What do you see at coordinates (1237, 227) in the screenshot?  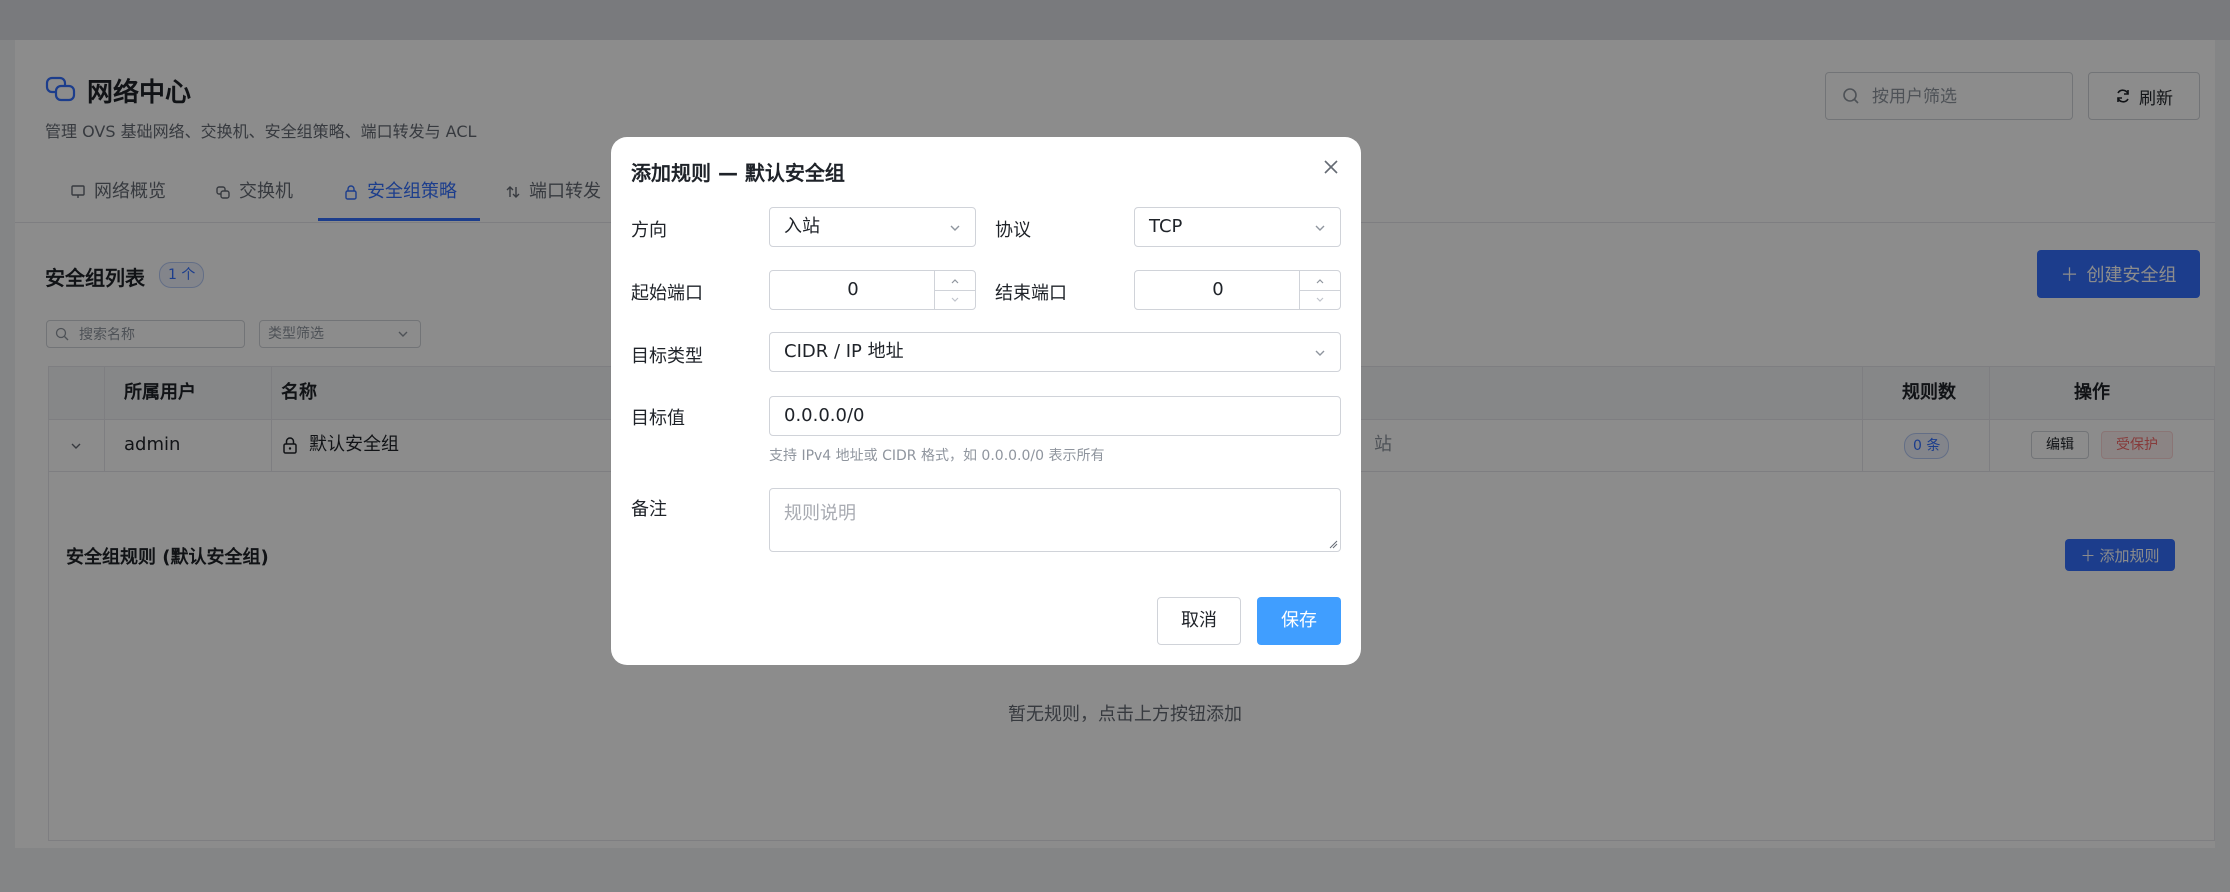 I see `protocol-select: TCP` at bounding box center [1237, 227].